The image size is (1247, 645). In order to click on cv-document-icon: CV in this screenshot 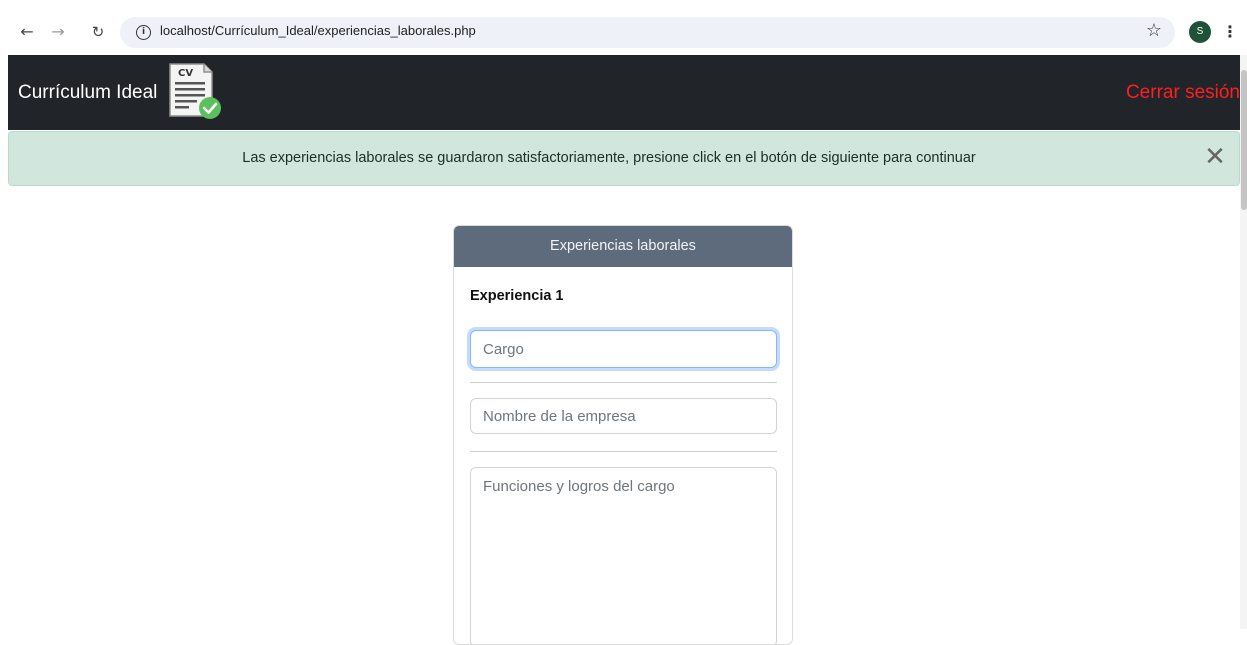, I will do `click(195, 91)`.